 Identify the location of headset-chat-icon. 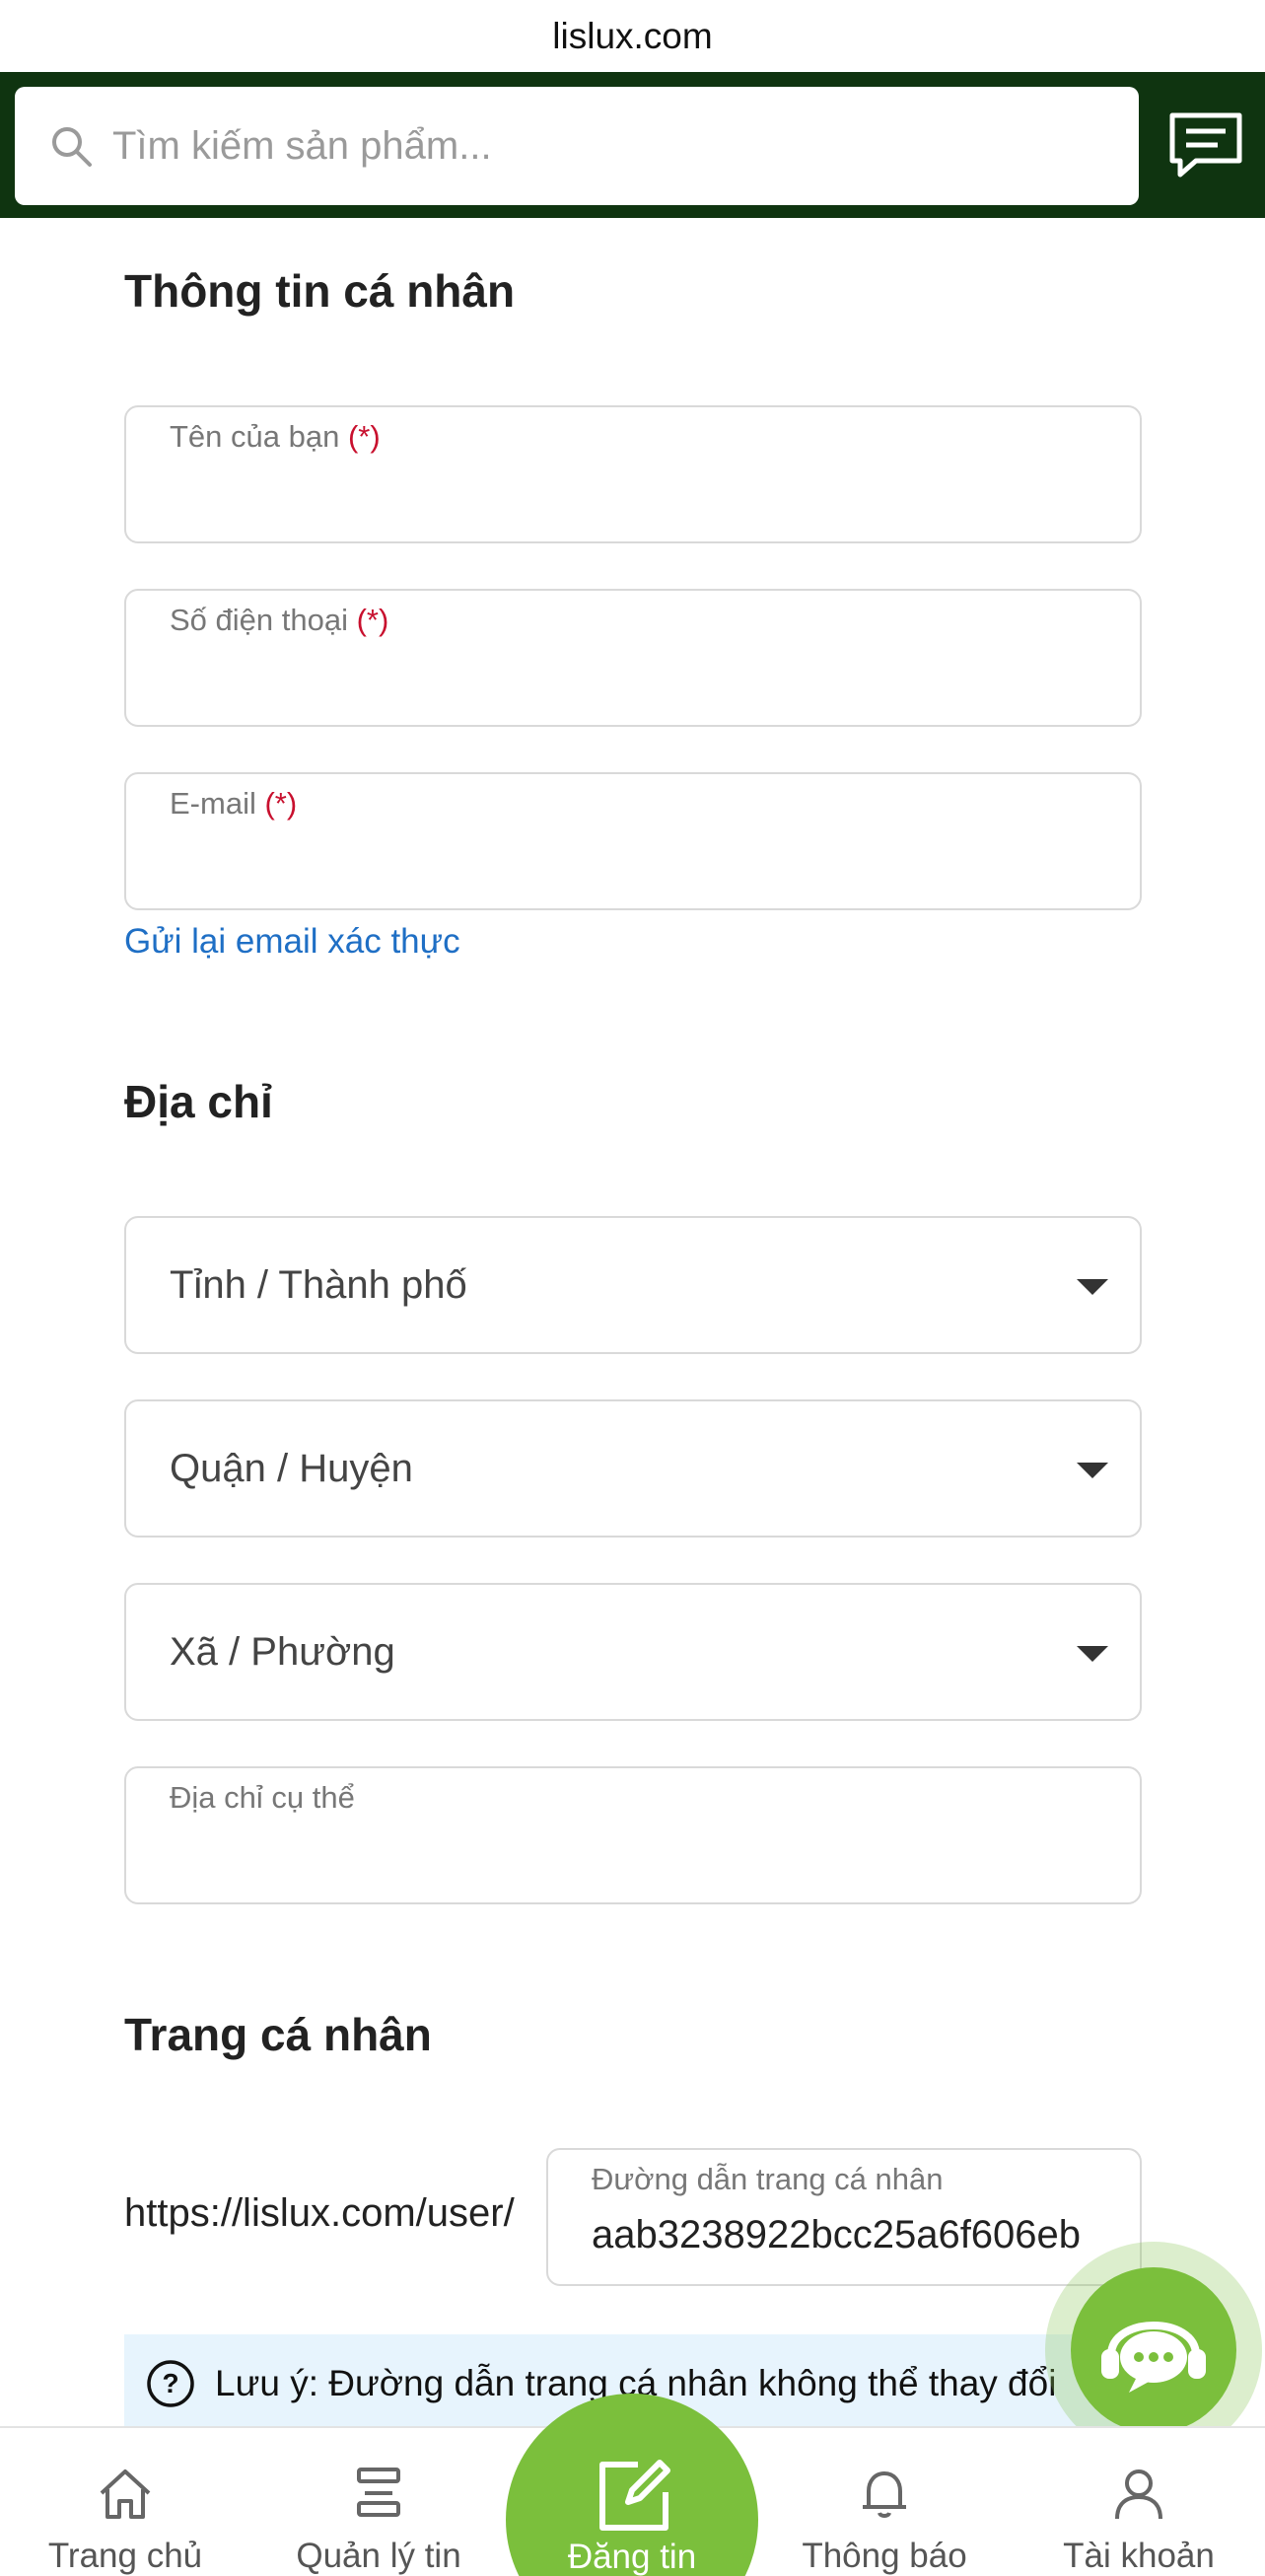
(1153, 2357).